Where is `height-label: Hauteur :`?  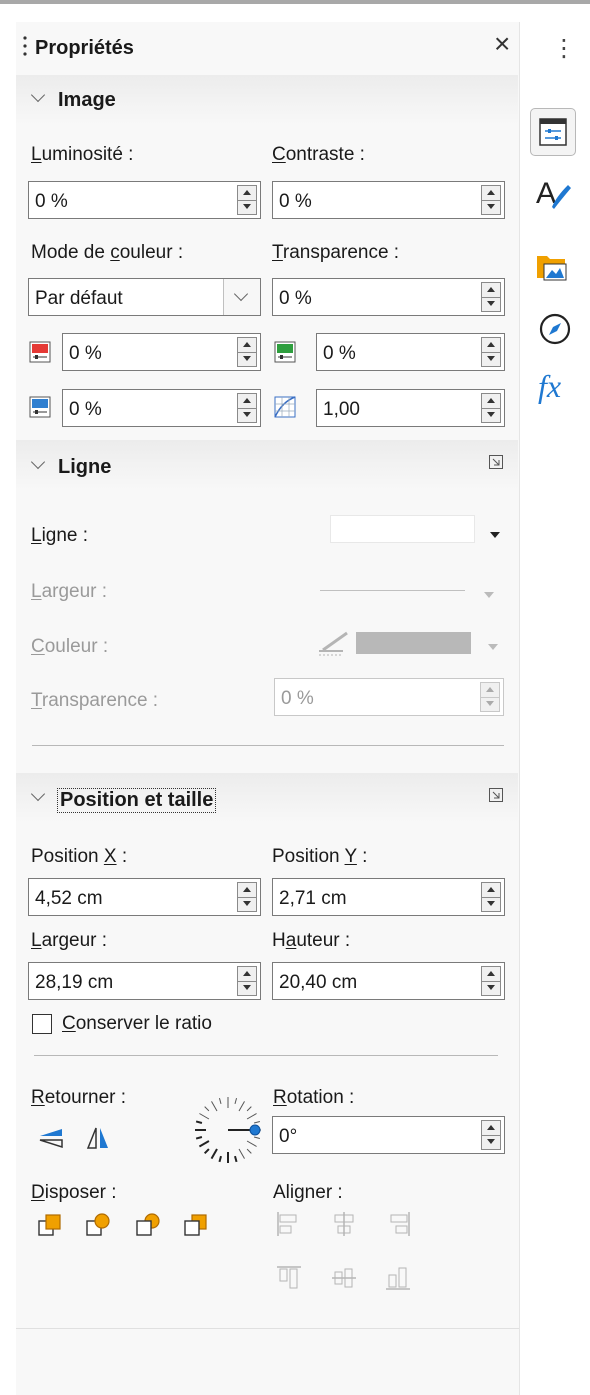 height-label: Hauteur : is located at coordinates (311, 940).